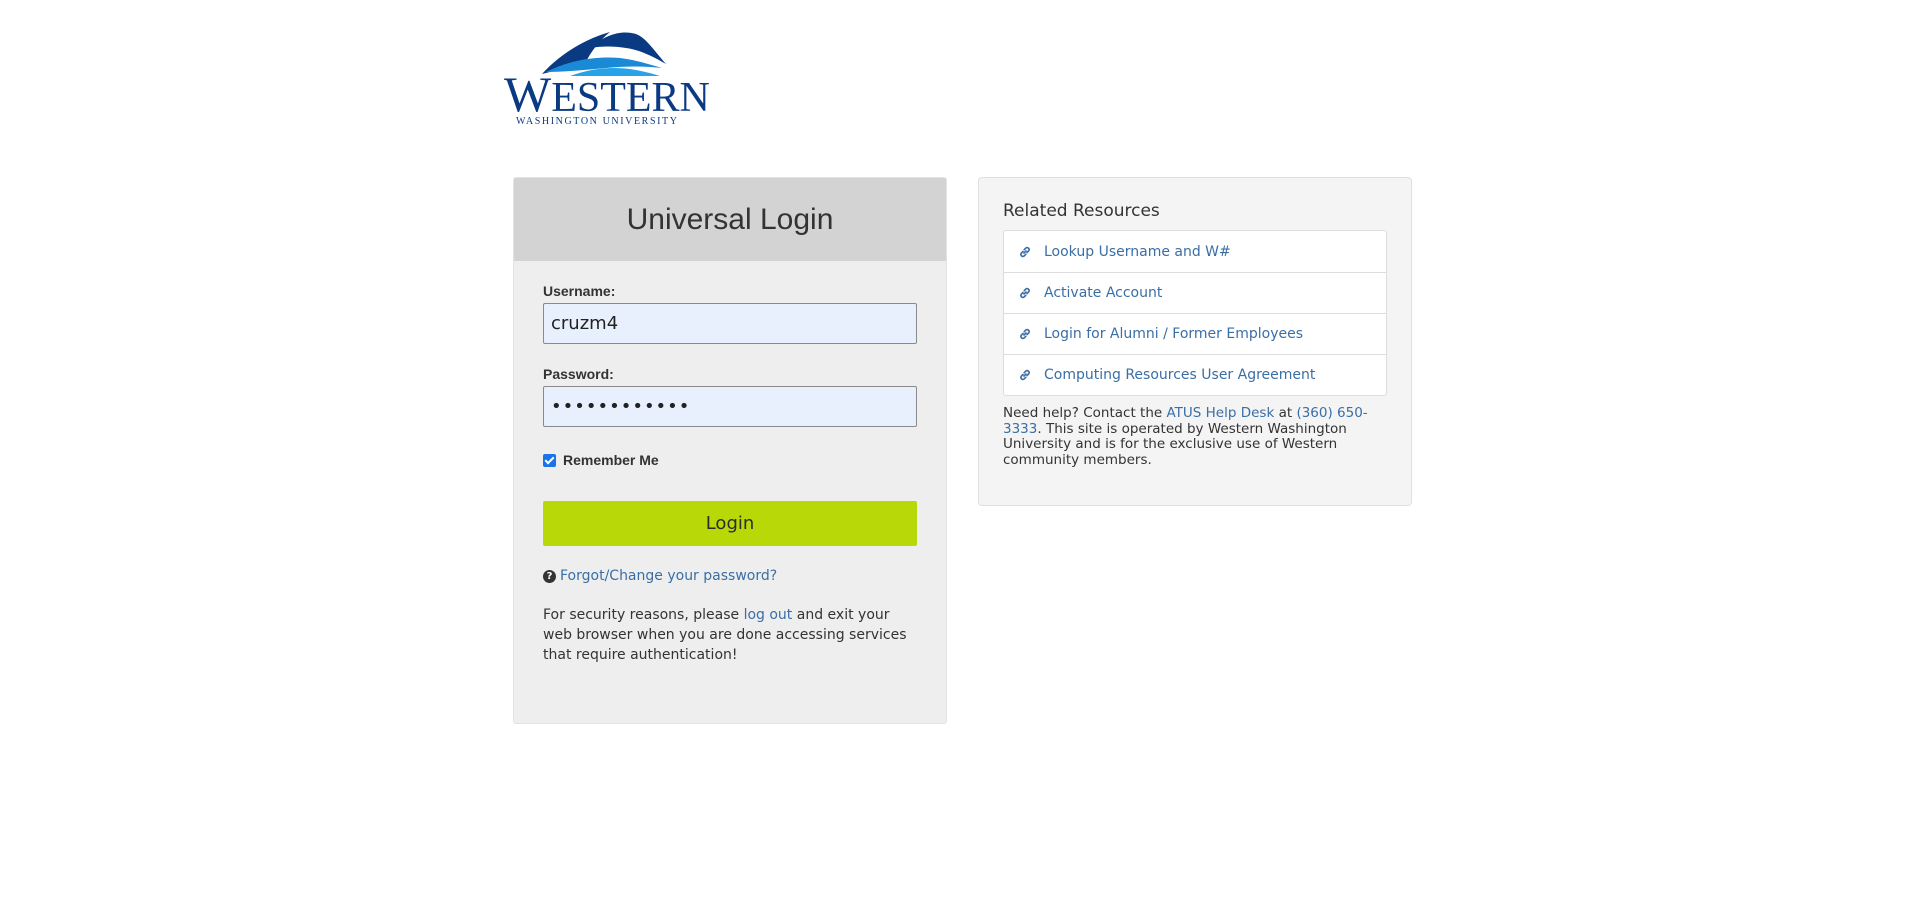  What do you see at coordinates (579, 291) in the screenshot?
I see `username-label: Username:` at bounding box center [579, 291].